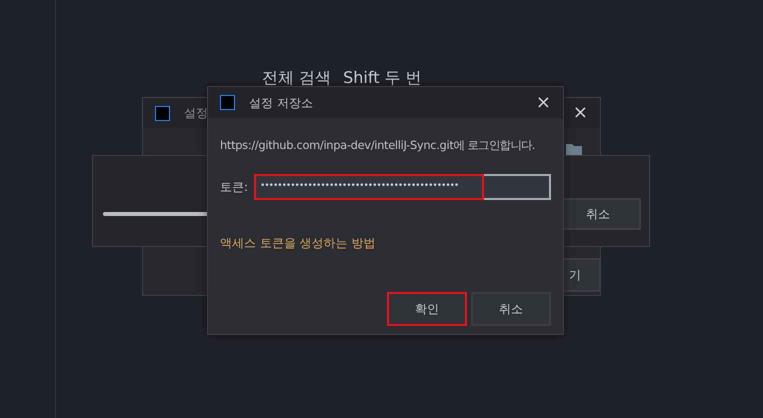  Describe the element at coordinates (298, 243) in the screenshot. I see `help-link: 액세스 토큰을 생성하는 방법` at that location.